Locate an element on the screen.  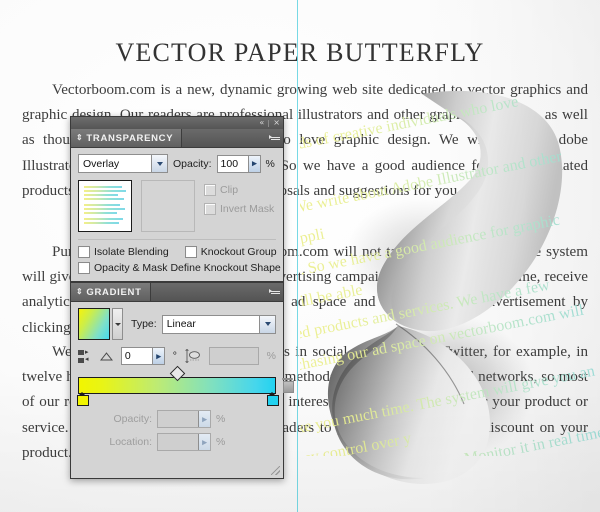
gradient-angle-input: ▸ is located at coordinates (142, 356).